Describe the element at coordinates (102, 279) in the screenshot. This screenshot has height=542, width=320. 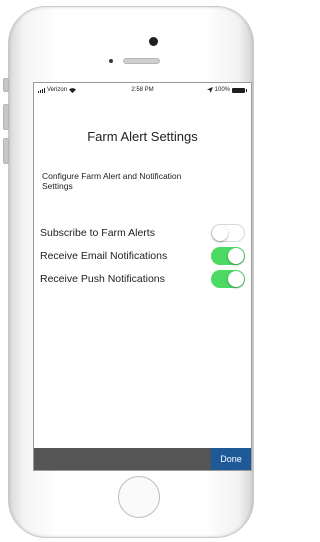
I see `setting-label-push: Receive Push Notifications` at that location.